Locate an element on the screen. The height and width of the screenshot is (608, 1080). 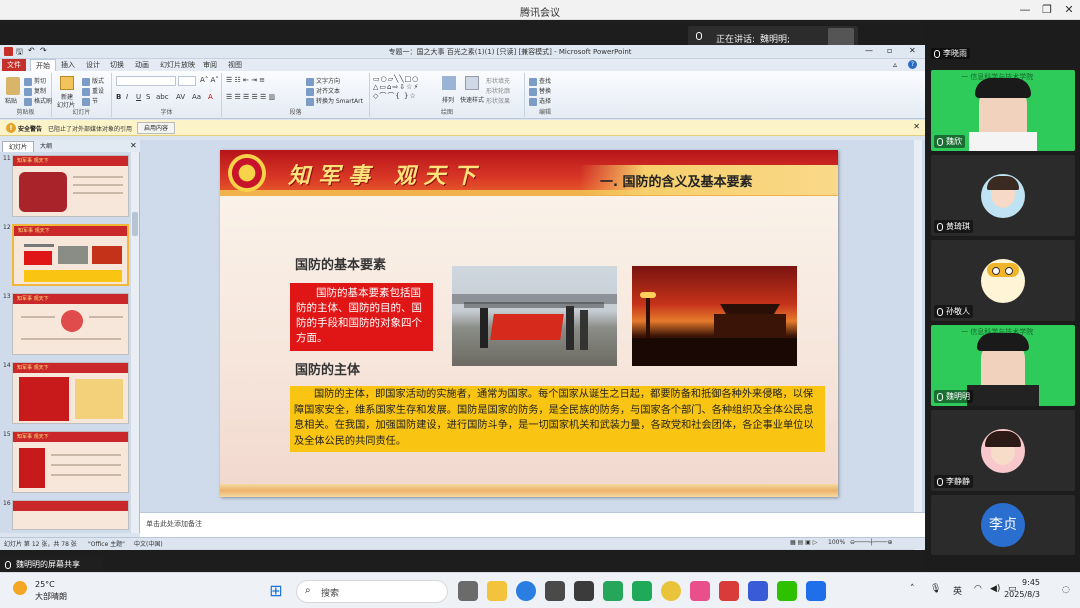
font-color-icon: A is located at coordinates (210, 97).